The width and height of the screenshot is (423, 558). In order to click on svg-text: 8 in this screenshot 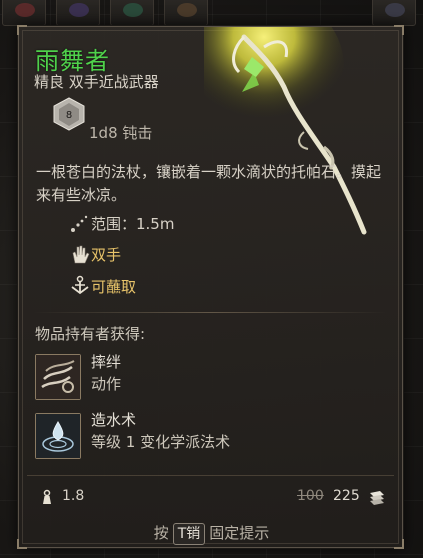, I will do `click(69, 115)`.